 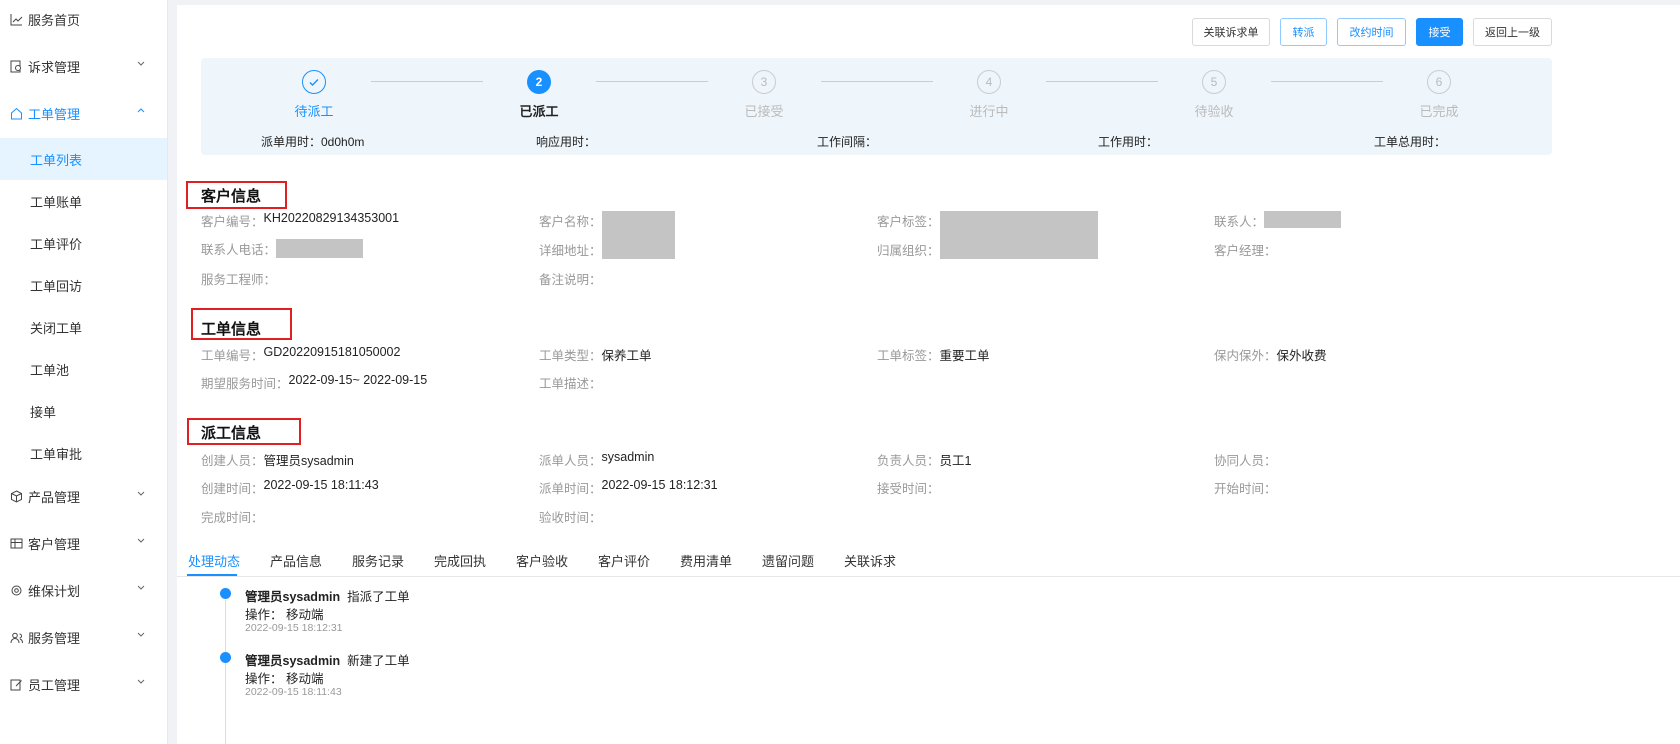 I want to click on check-icon, so click(x=314, y=82).